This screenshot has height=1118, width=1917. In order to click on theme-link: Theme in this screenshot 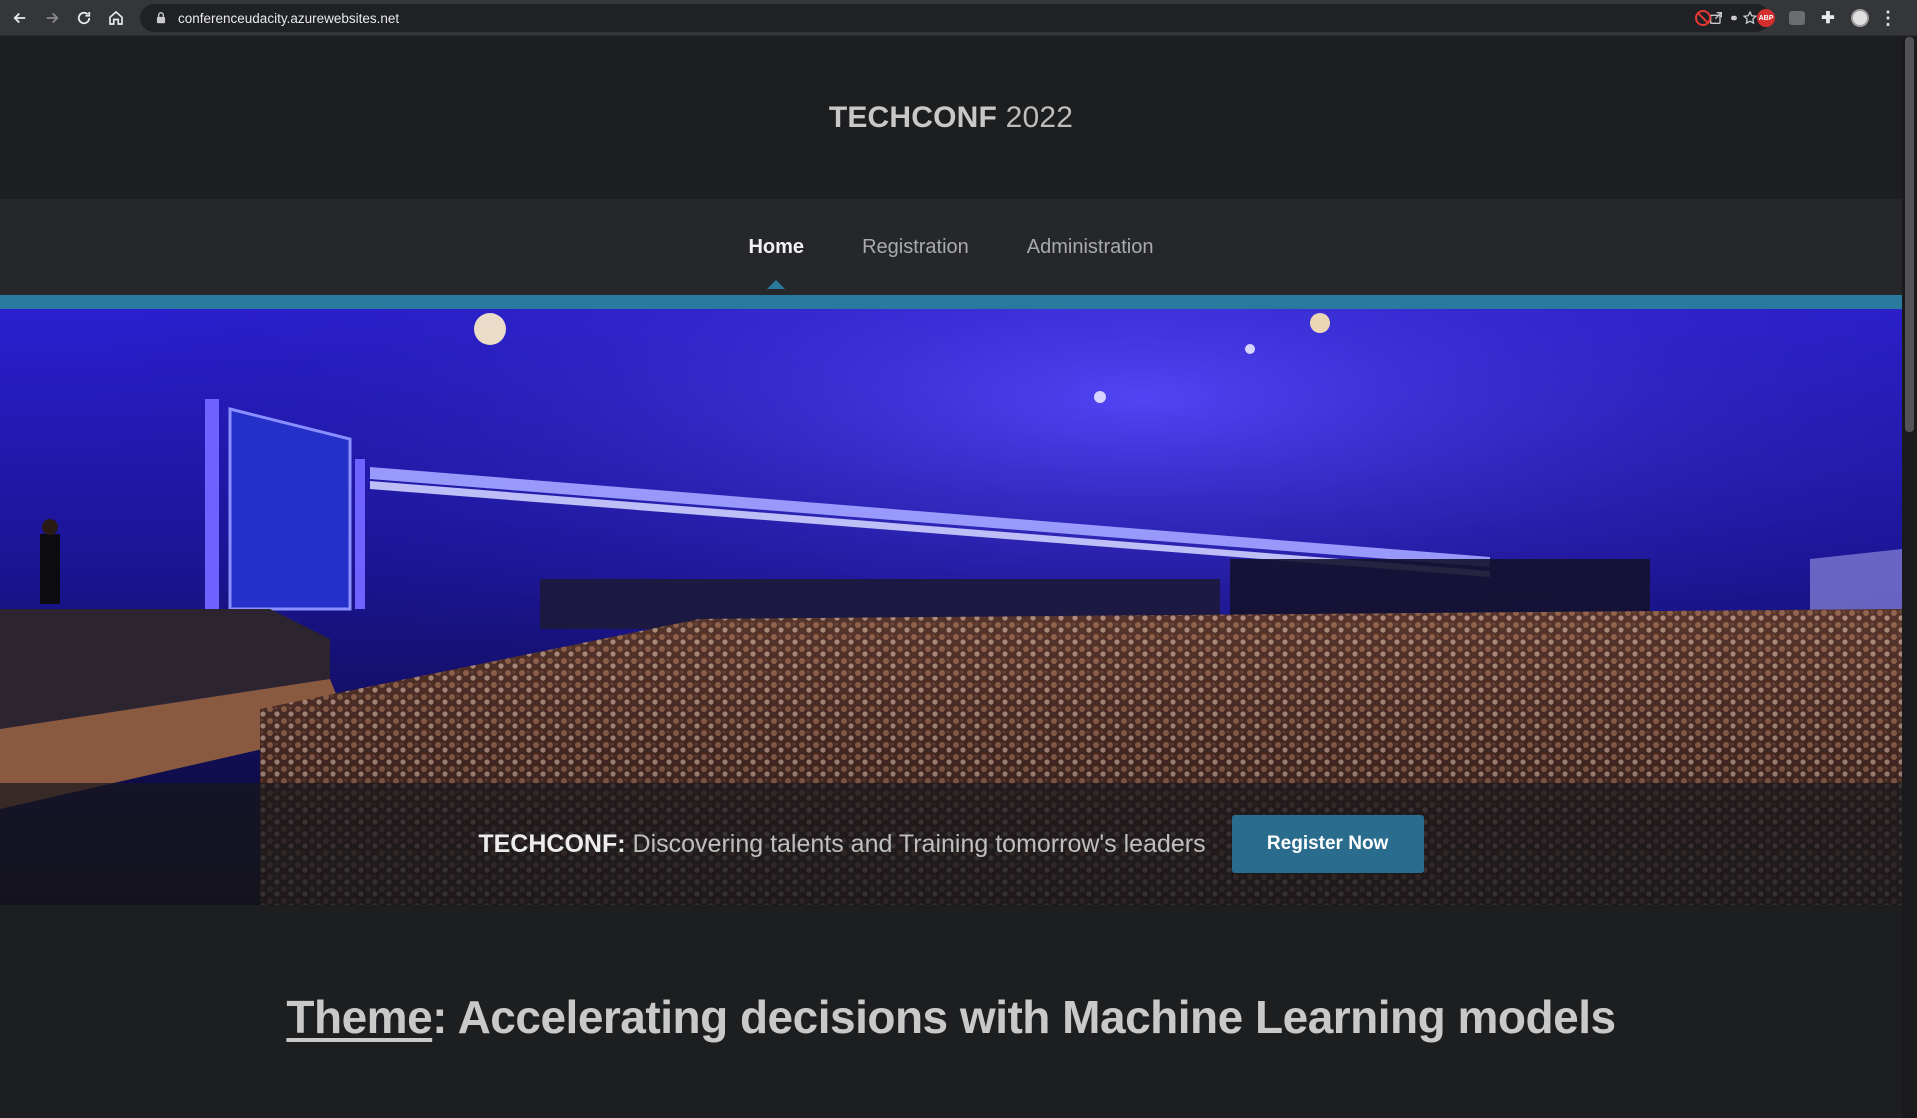, I will do `click(359, 1017)`.